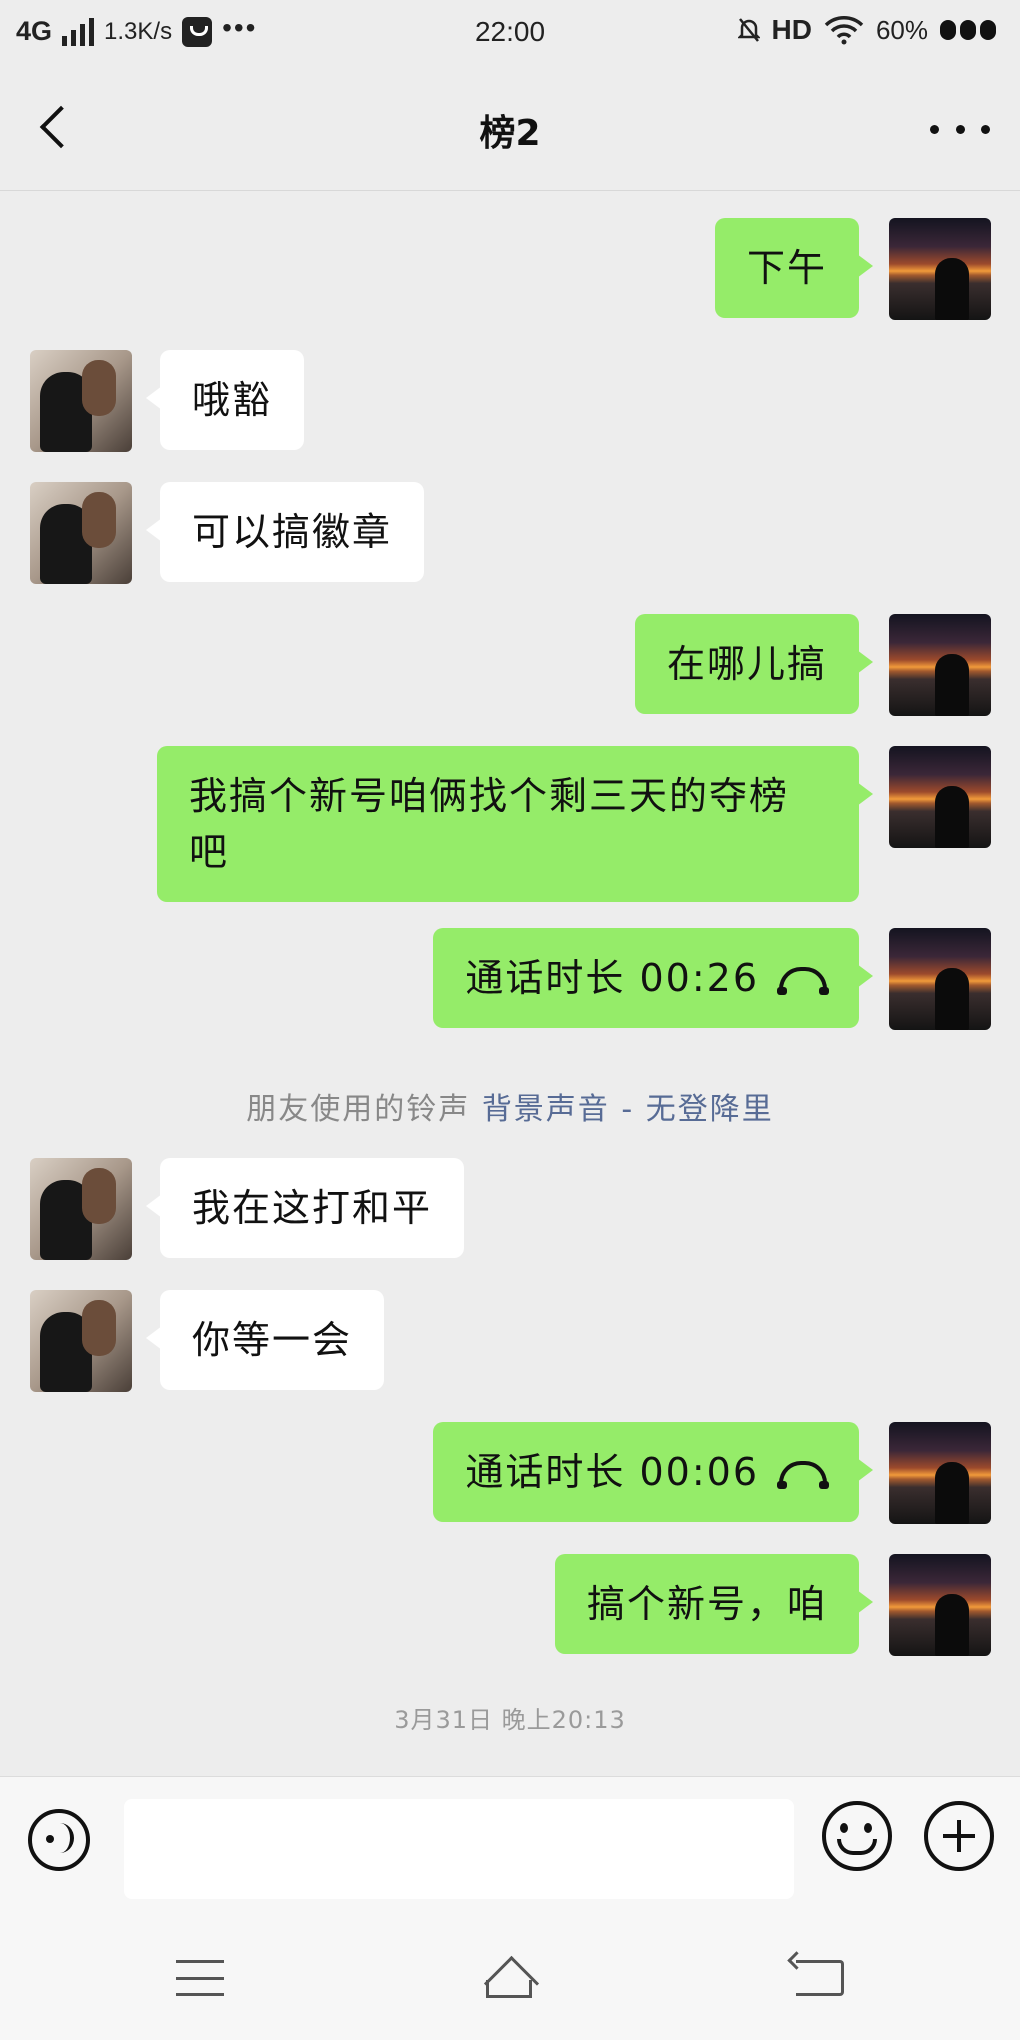 Image resolution: width=1020 pixels, height=2040 pixels. Describe the element at coordinates (901, 29) in the screenshot. I see `battery-level: 60%` at that location.